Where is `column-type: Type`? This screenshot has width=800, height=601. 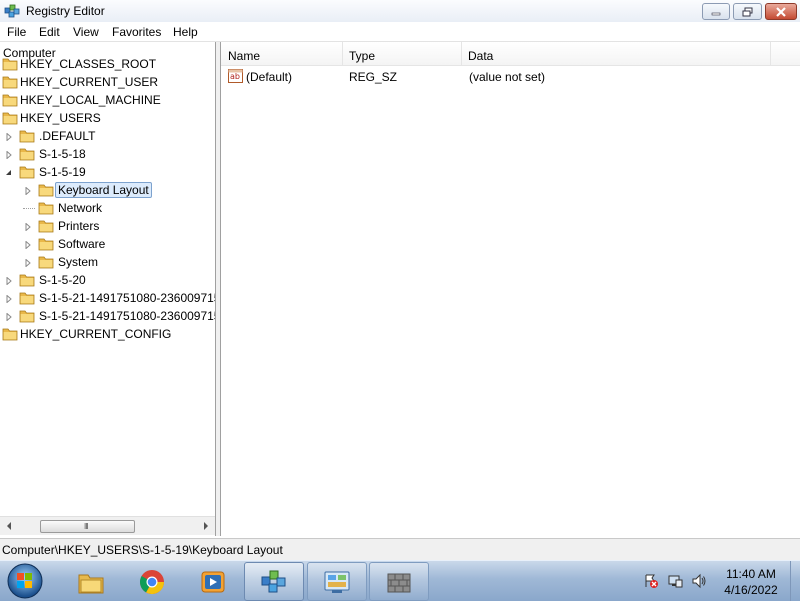
column-type: Type is located at coordinates (402, 53).